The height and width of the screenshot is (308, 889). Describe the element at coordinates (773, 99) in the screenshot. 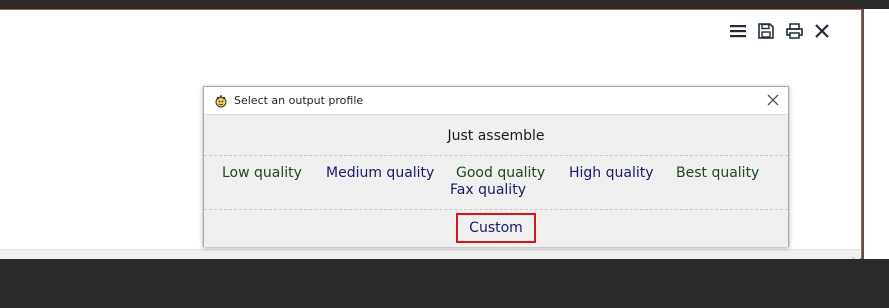

I see `dialog-close-icon` at that location.